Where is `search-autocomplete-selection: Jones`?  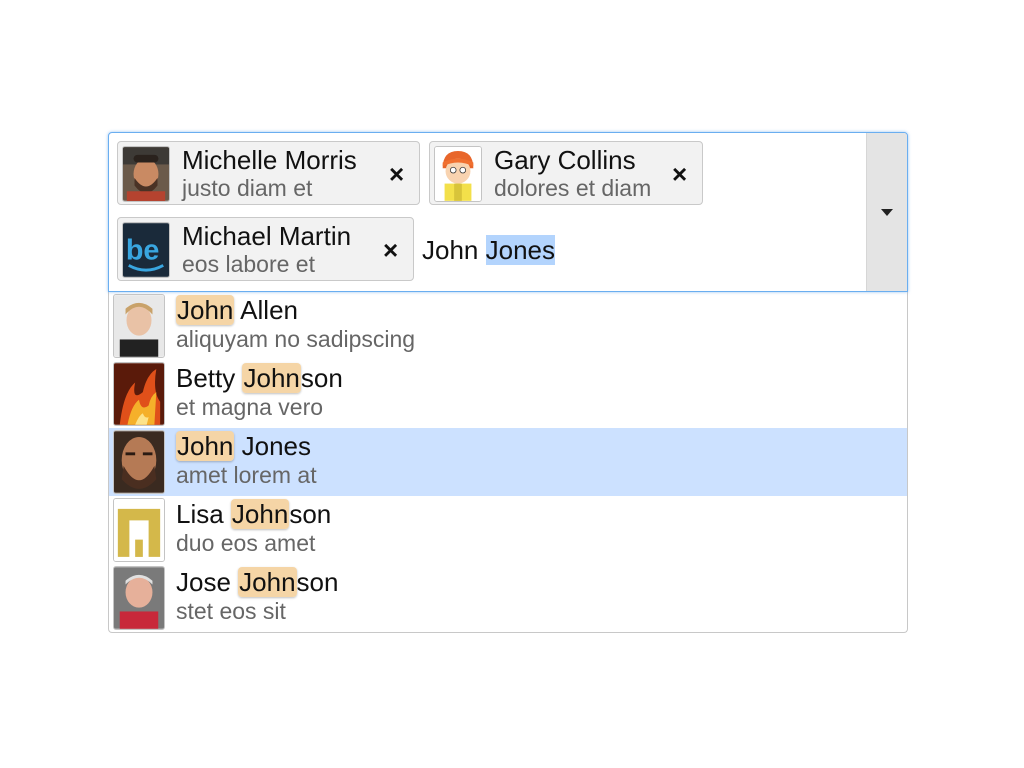 search-autocomplete-selection: Jones is located at coordinates (520, 250).